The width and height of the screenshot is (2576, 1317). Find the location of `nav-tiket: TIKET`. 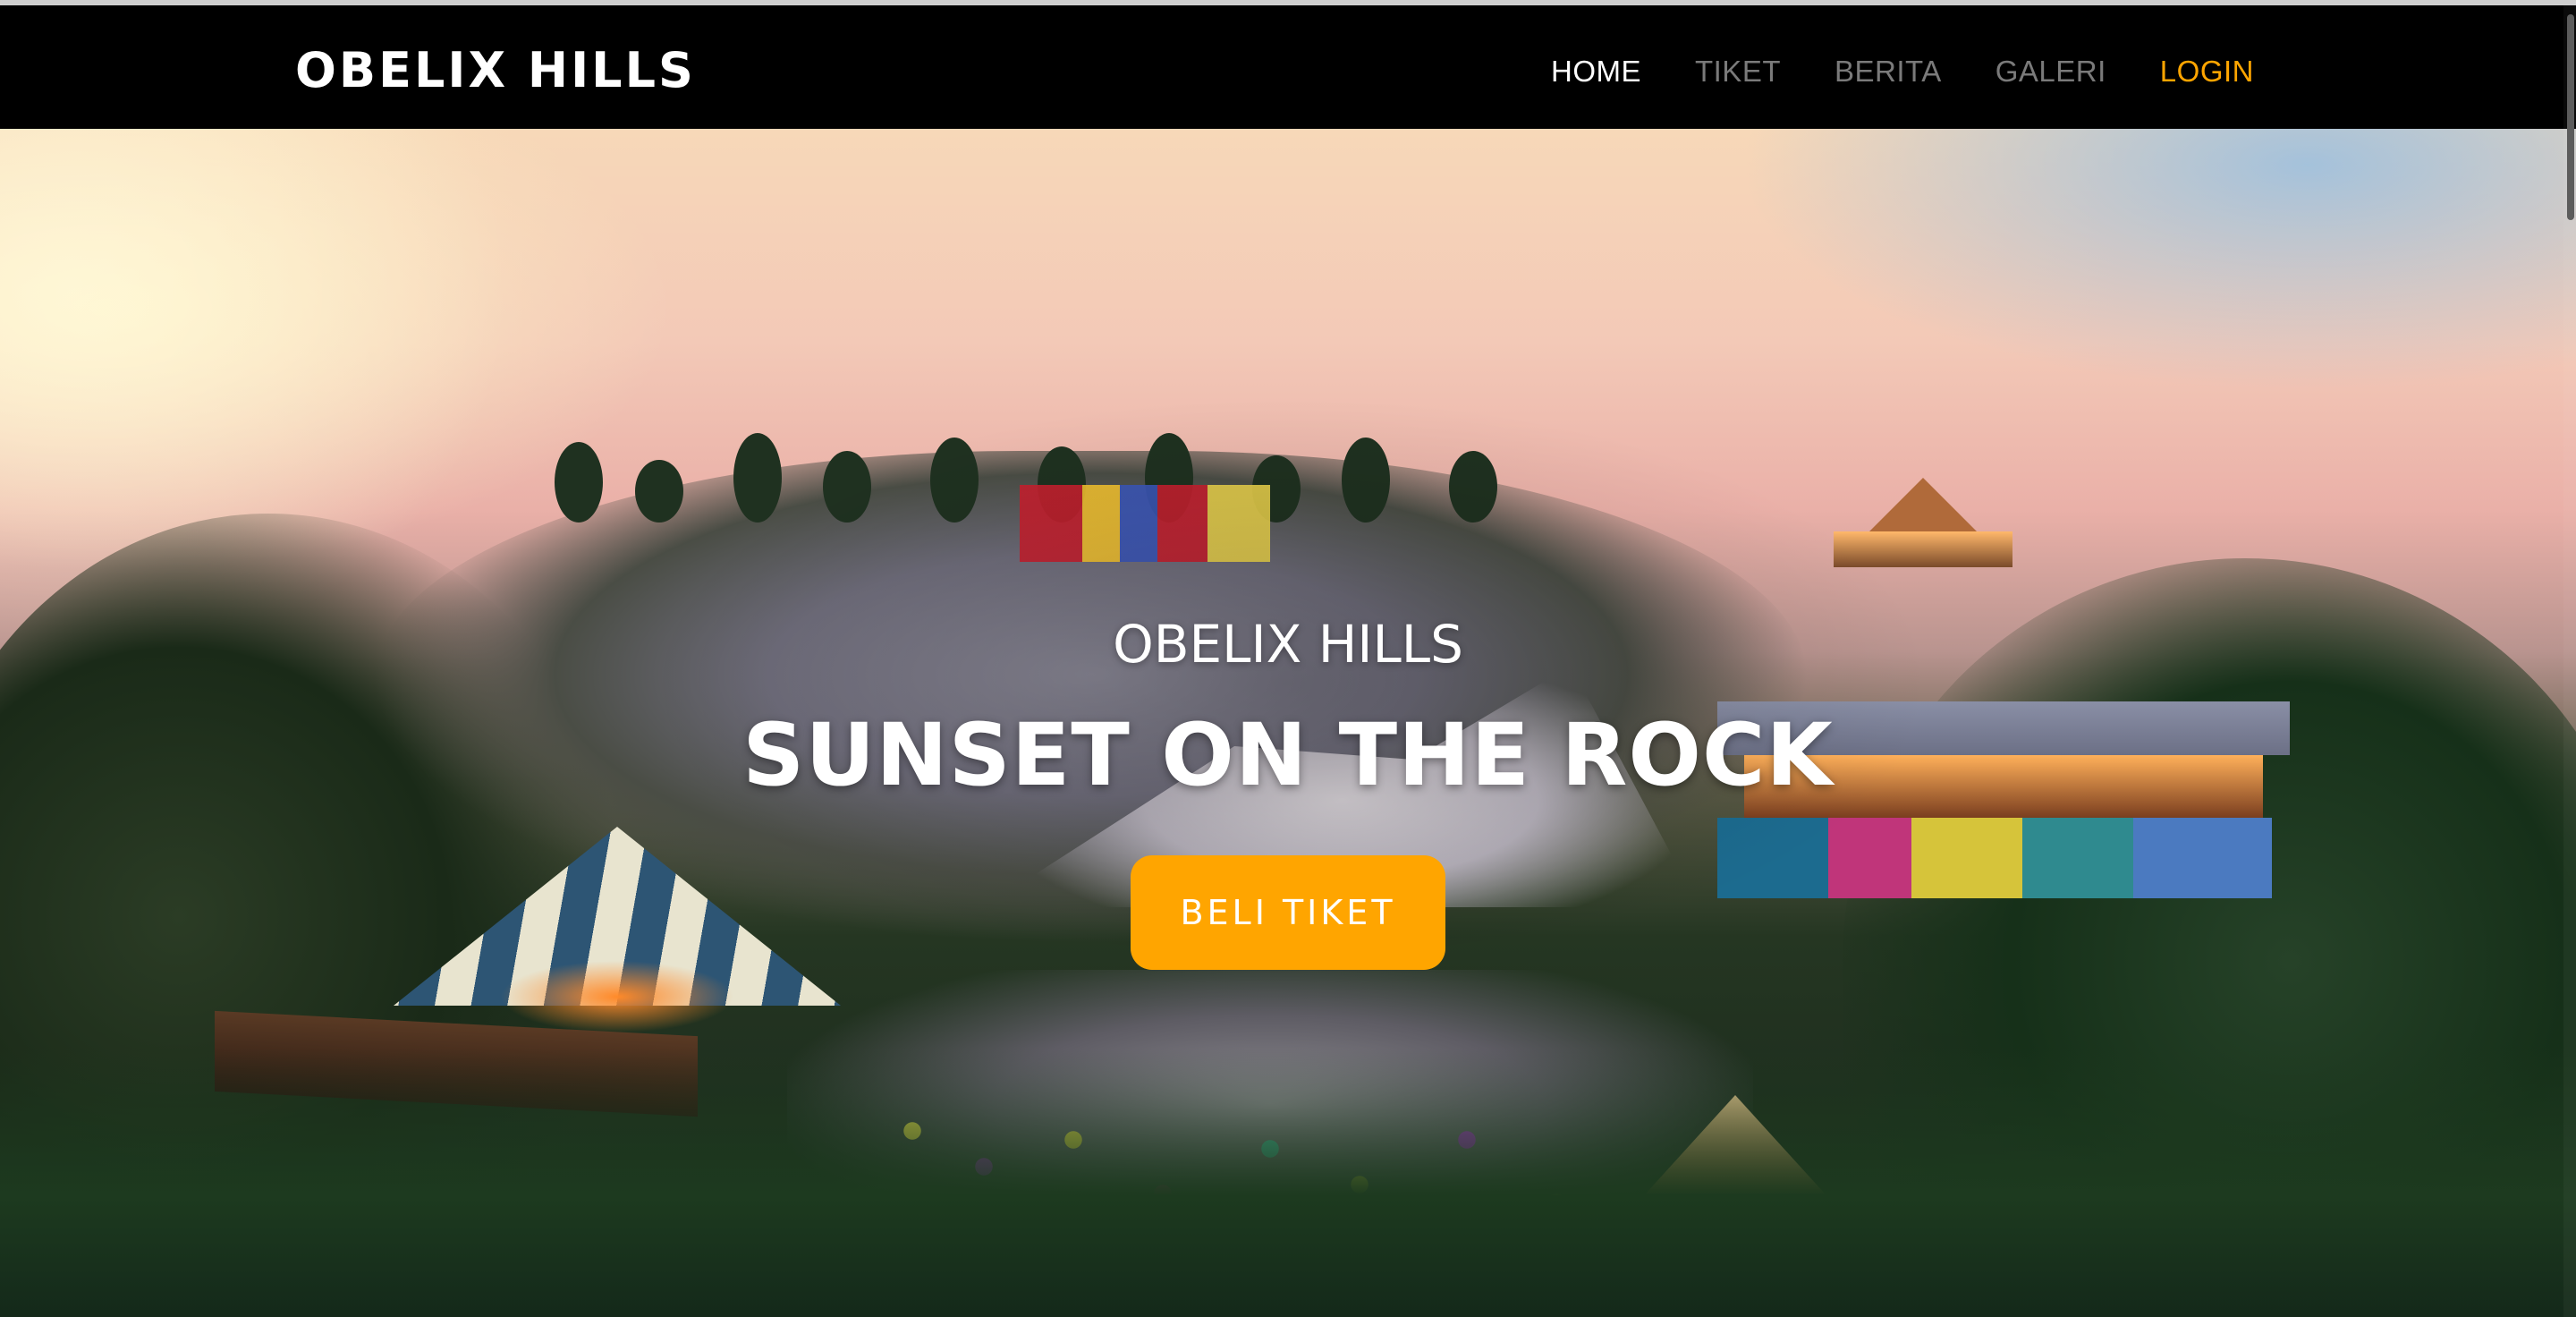

nav-tiket: TIKET is located at coordinates (1738, 71).